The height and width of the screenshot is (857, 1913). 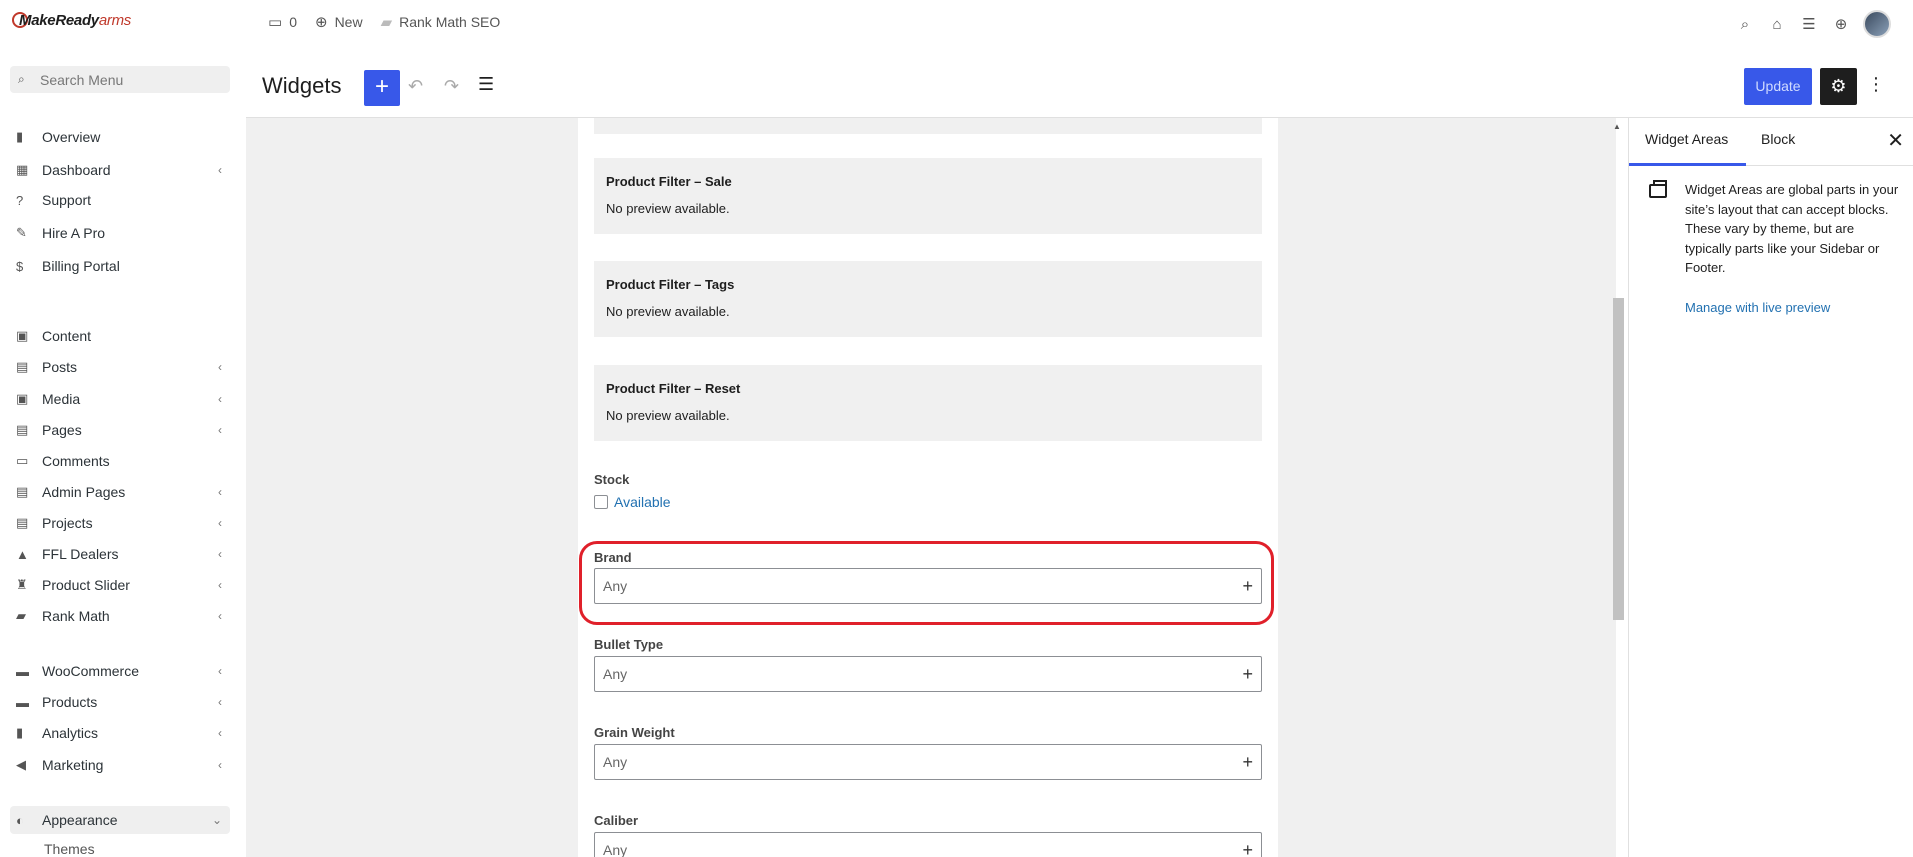 What do you see at coordinates (120, 554) in the screenshot?
I see `sidebar-item-ffl-dealers: ▲ FFL Dealers ‹` at bounding box center [120, 554].